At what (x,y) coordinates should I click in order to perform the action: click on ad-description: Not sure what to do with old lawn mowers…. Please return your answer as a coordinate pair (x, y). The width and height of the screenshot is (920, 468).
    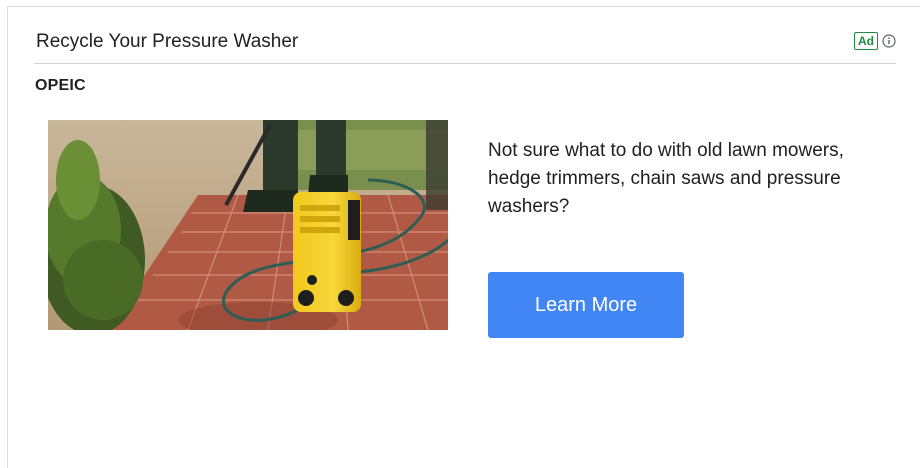
    Looking at the image, I should click on (666, 178).